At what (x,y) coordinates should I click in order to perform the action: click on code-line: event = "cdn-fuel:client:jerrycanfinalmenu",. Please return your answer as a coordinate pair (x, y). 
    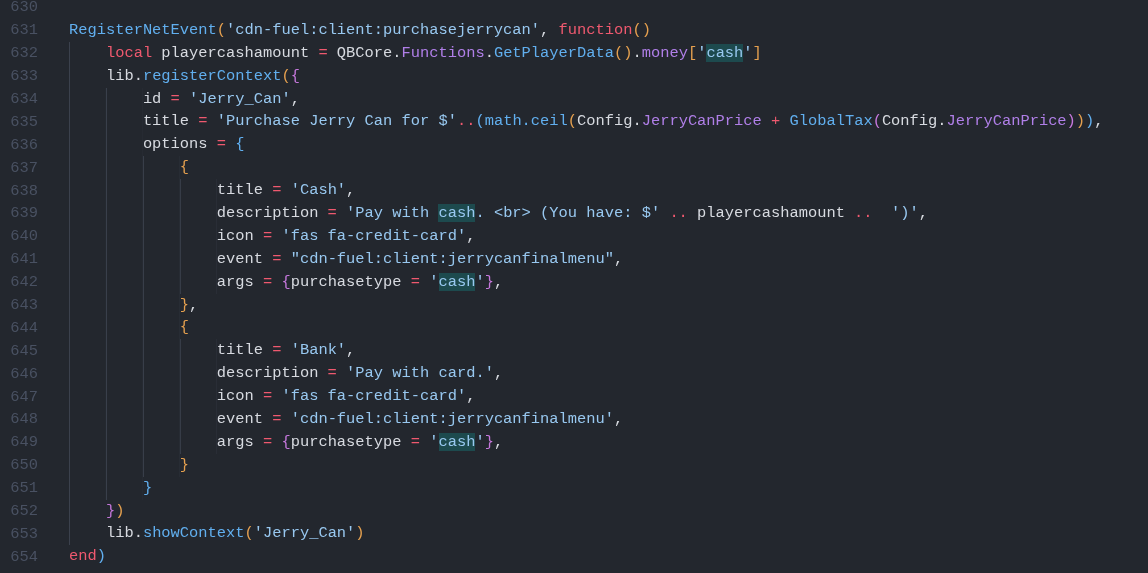
    Looking at the image, I should click on (346, 259).